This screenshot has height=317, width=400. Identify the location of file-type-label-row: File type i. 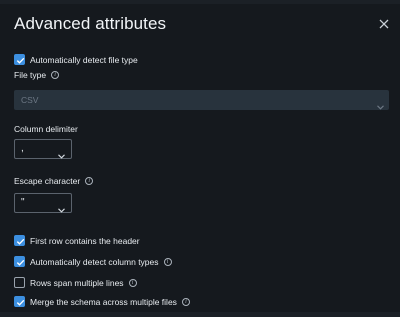
(37, 75).